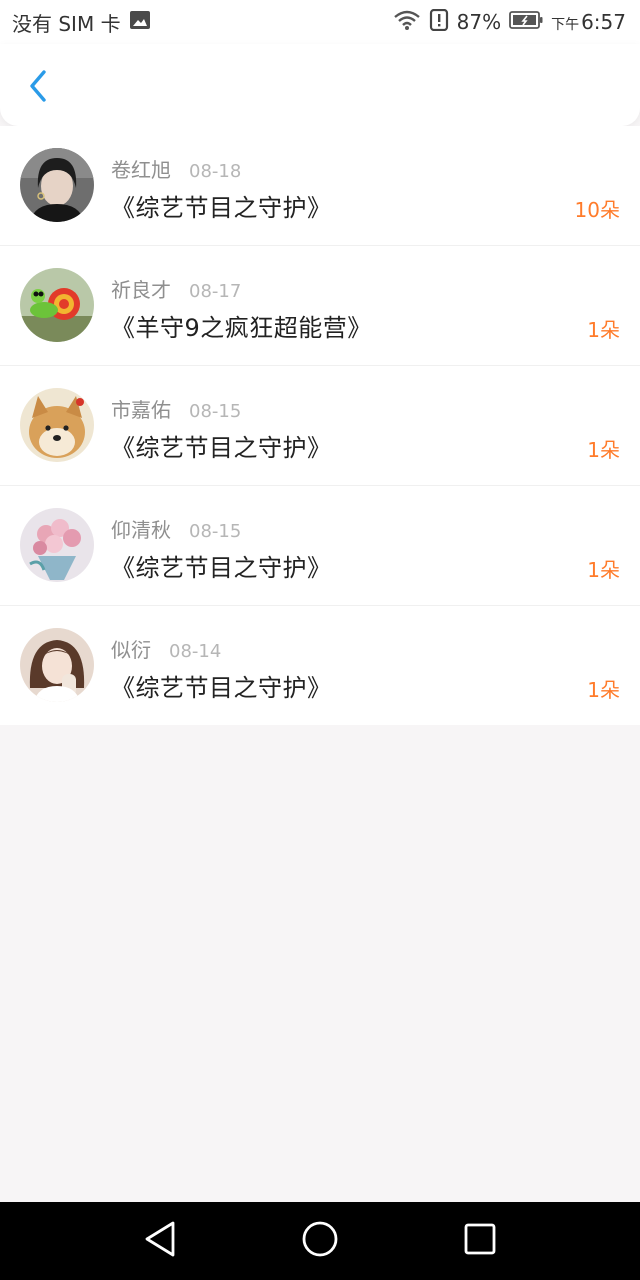  What do you see at coordinates (195, 651) in the screenshot?
I see `send-date: 08-14` at bounding box center [195, 651].